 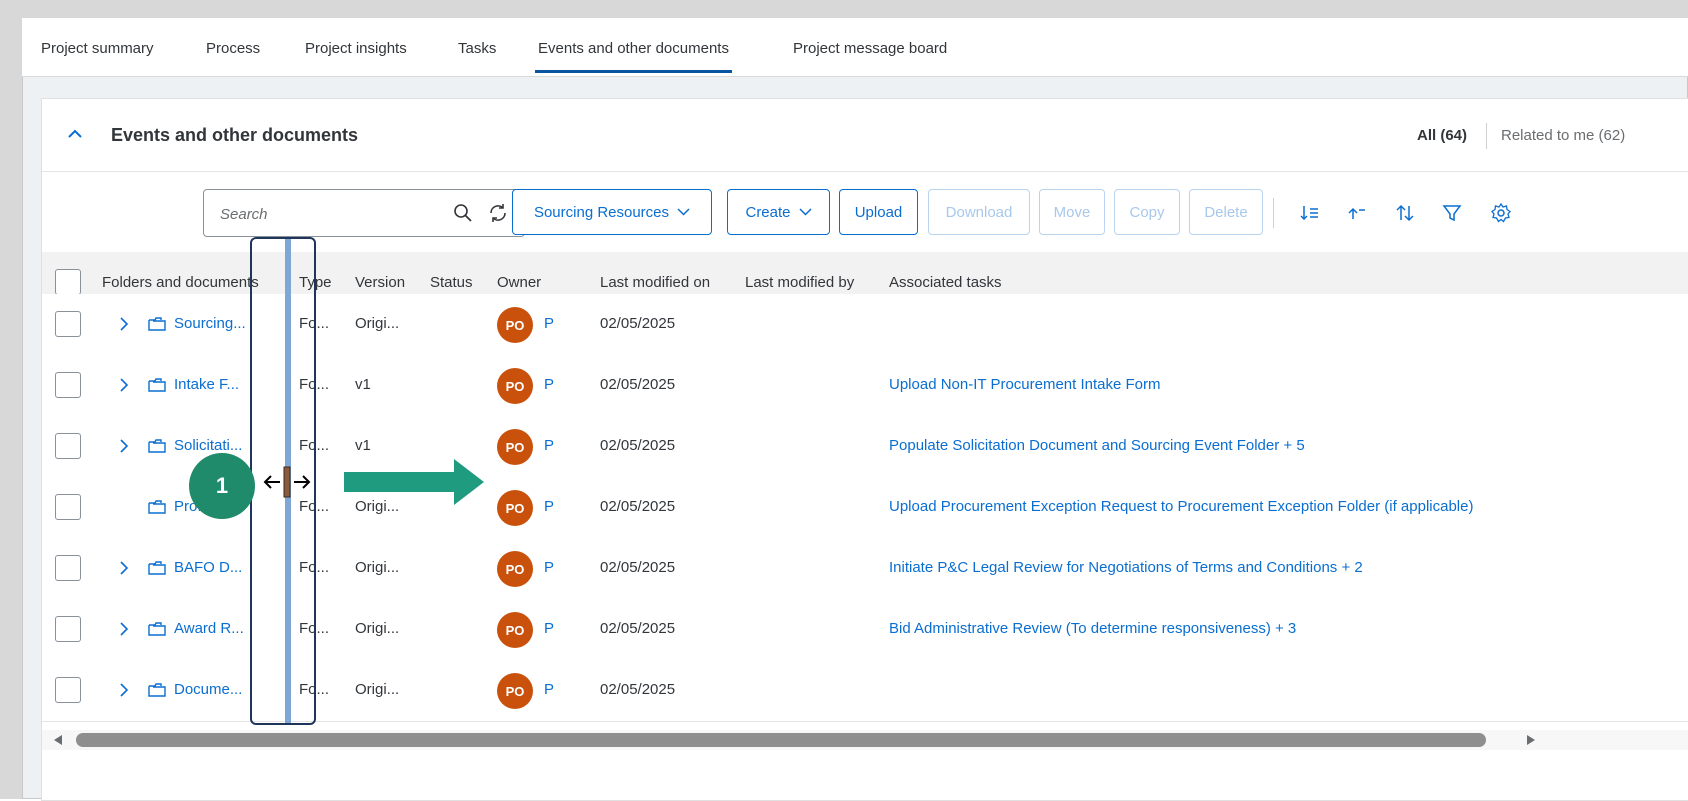 I want to click on filter-icon, so click(x=1452, y=213).